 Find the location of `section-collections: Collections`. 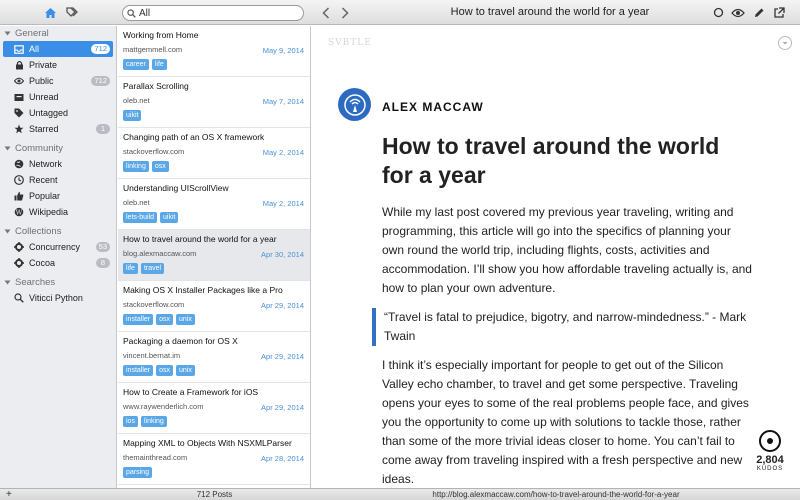

section-collections: Collections is located at coordinates (58, 231).